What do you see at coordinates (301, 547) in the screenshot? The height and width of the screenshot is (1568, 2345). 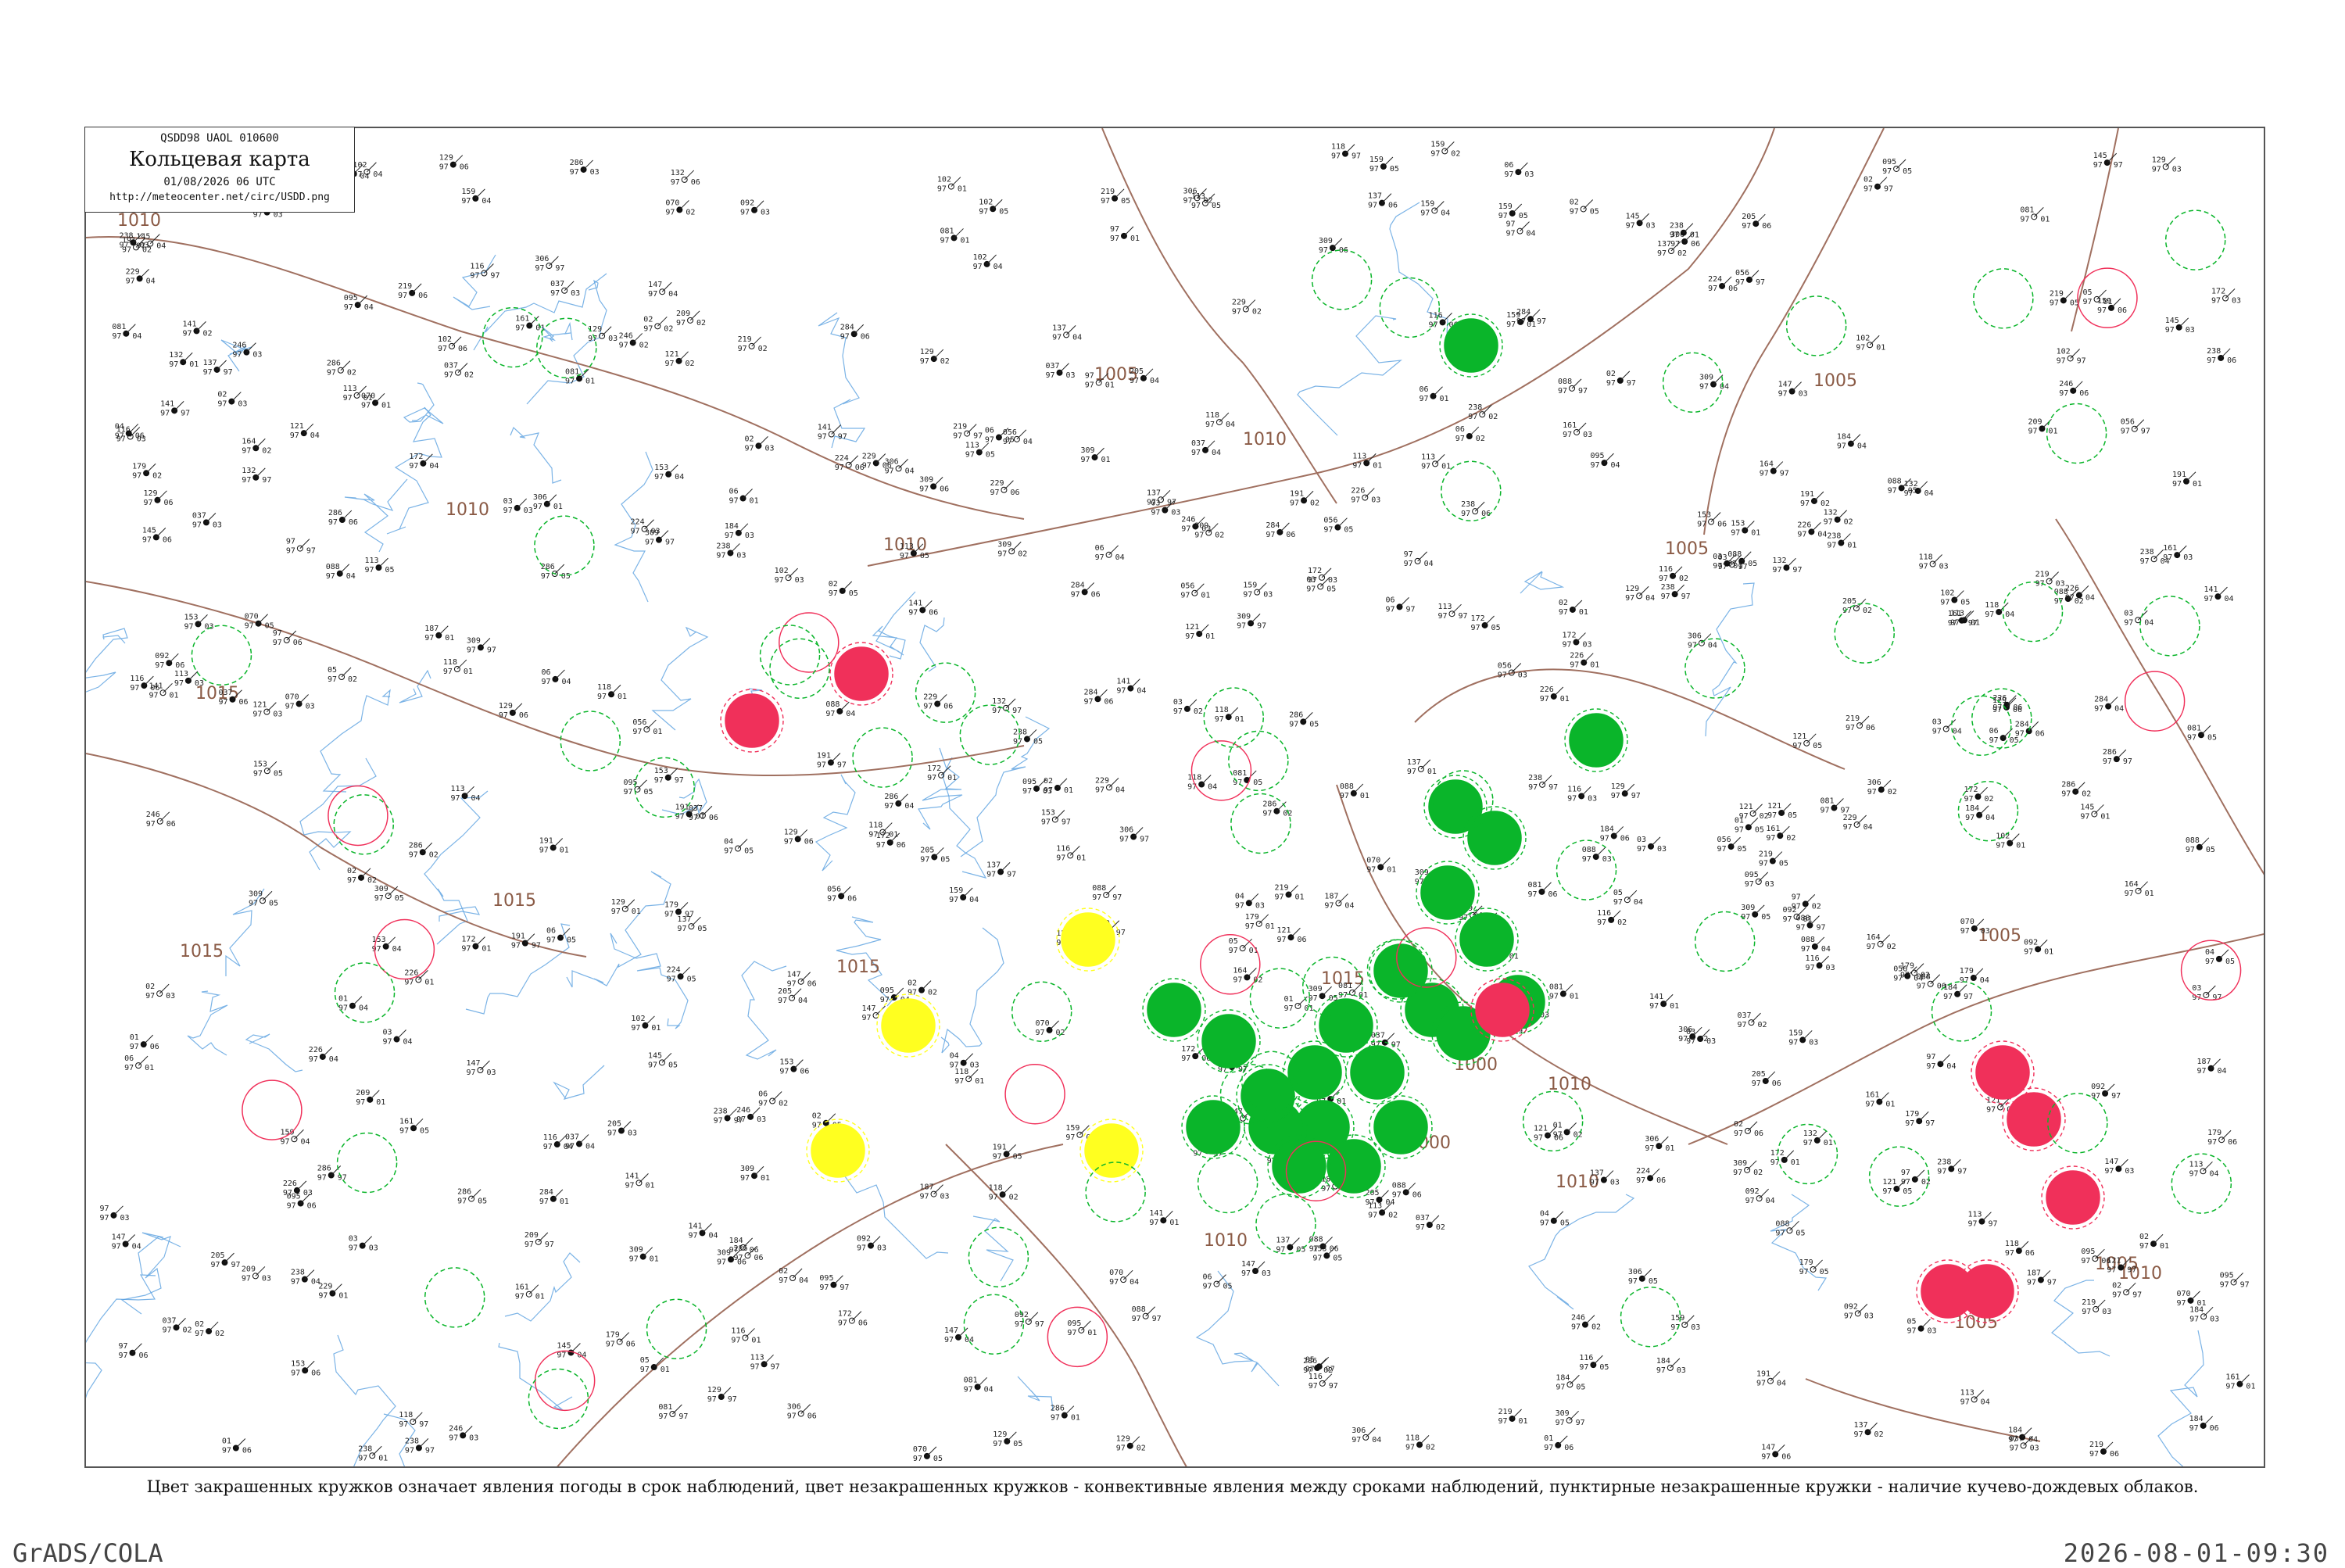 I see `station-plot: 9797 97` at bounding box center [301, 547].